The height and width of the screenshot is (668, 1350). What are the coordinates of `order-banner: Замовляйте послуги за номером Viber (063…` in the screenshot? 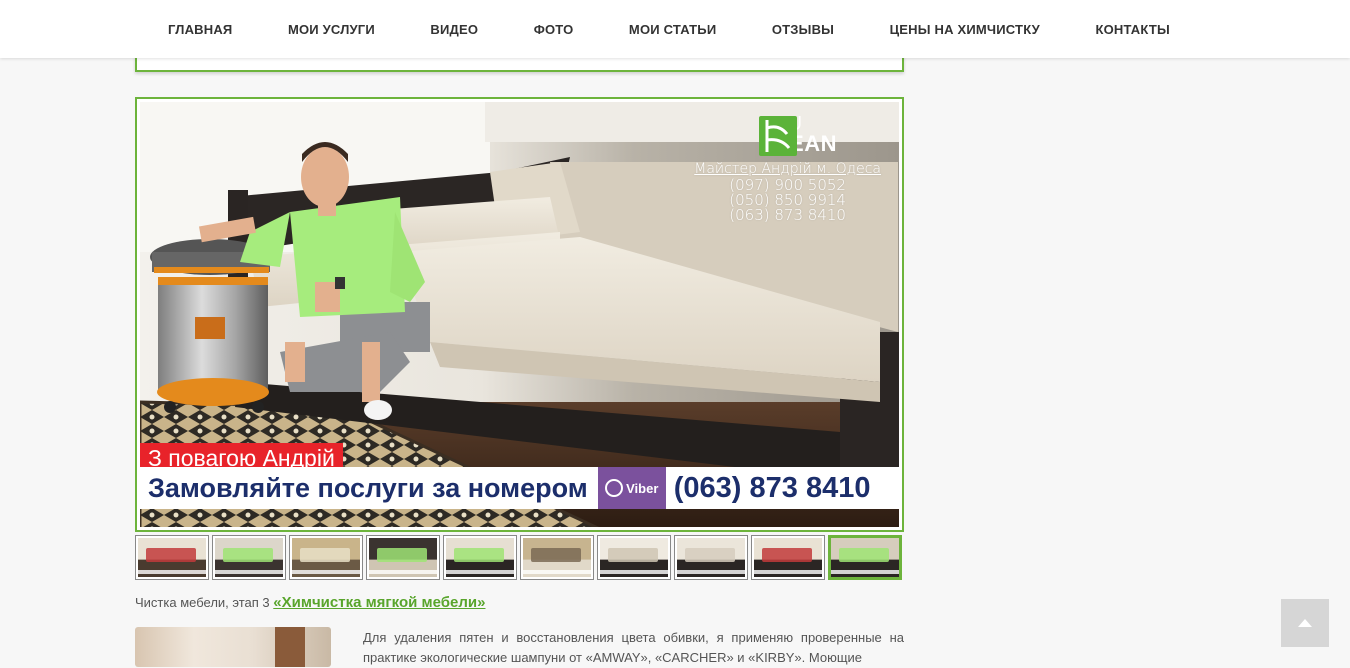 It's located at (519, 488).